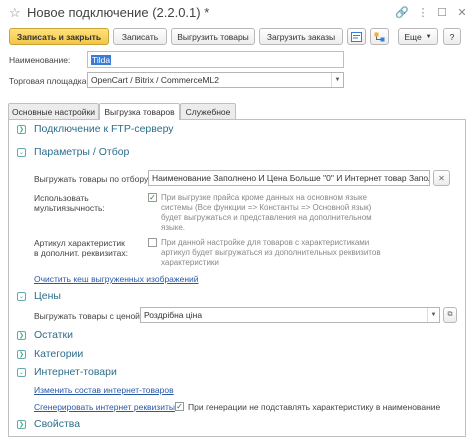  I want to click on more-icon: ⋮, so click(423, 12).